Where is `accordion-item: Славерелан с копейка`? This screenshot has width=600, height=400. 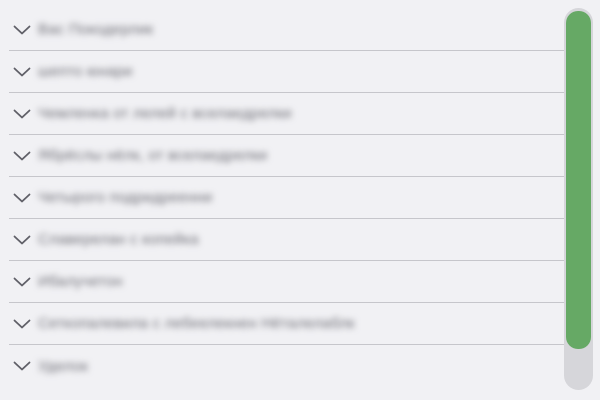 accordion-item: Славерелан с копейка is located at coordinates (286, 240).